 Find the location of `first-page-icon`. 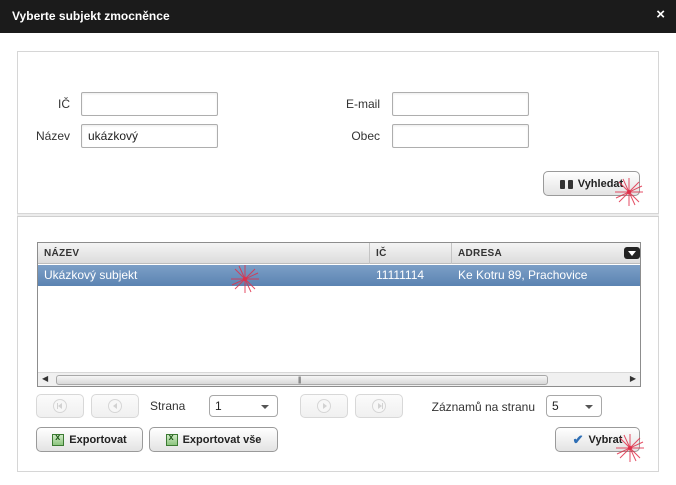

first-page-icon is located at coordinates (60, 406).